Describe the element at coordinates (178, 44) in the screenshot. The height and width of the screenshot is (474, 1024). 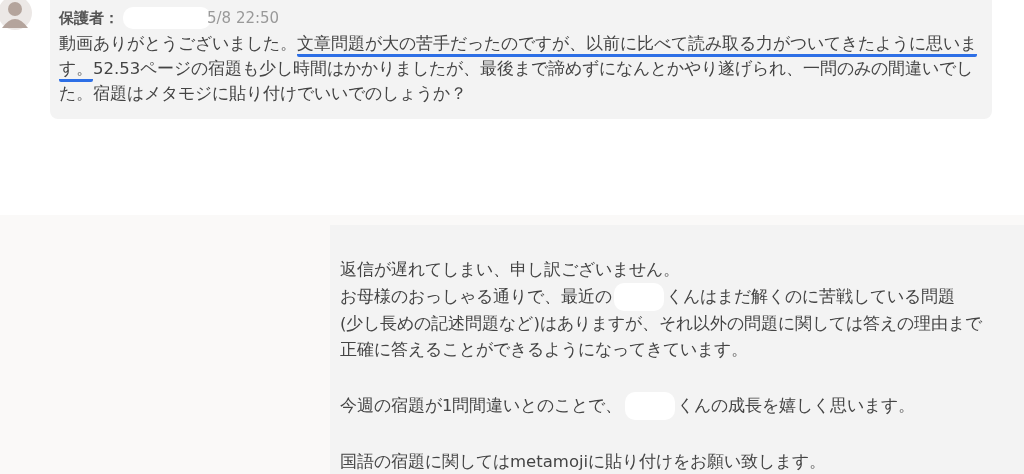
I see `message-text: 動画ありがとうございました。` at that location.